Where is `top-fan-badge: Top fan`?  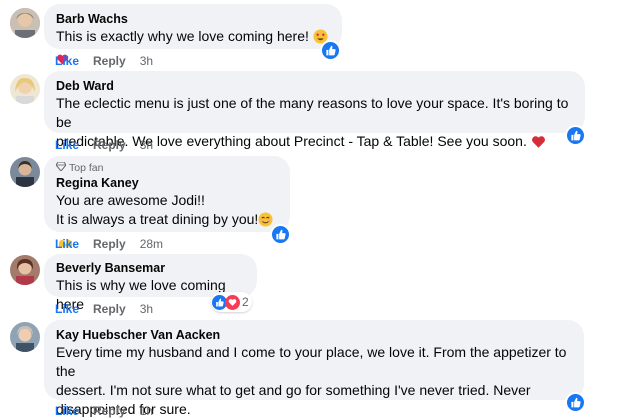
top-fan-badge: Top fan is located at coordinates (166, 168).